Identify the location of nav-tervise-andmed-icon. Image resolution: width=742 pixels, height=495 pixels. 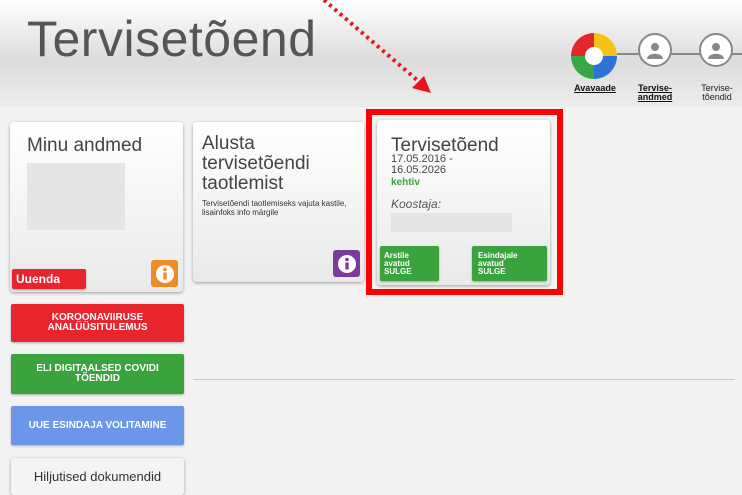
(655, 50).